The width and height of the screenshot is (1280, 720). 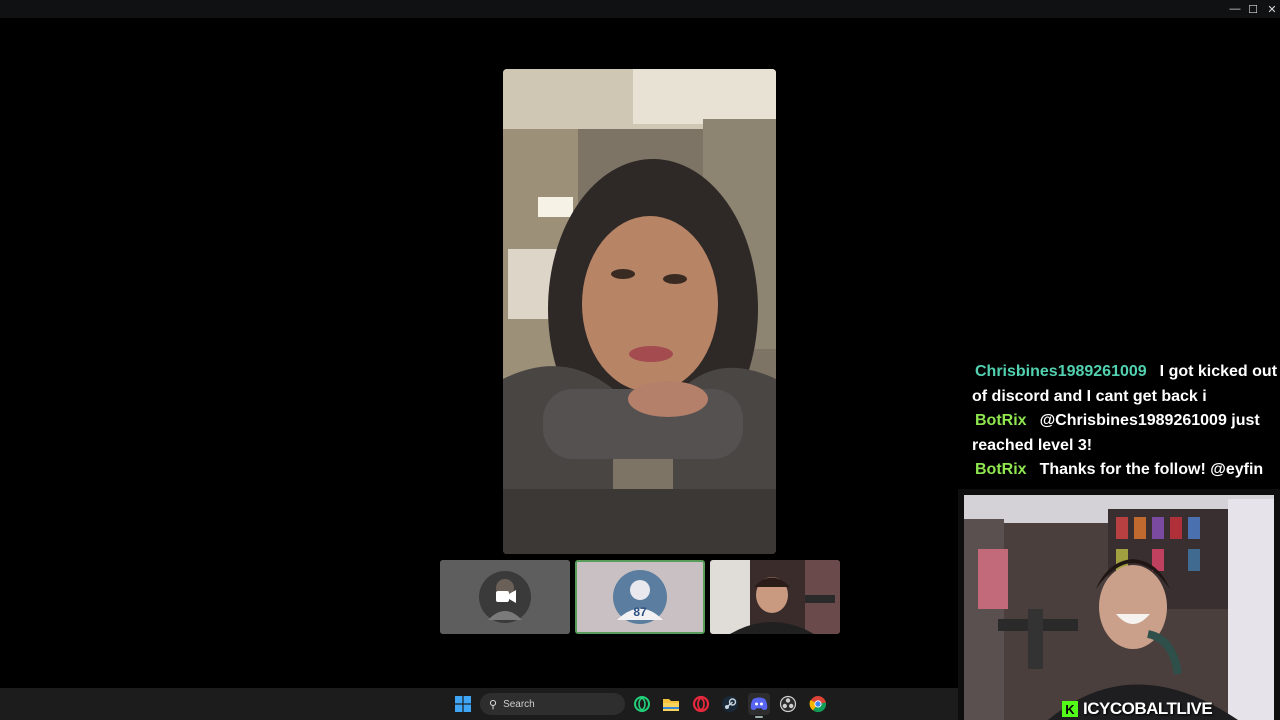 What do you see at coordinates (759, 704) in the screenshot?
I see `discord-icon` at bounding box center [759, 704].